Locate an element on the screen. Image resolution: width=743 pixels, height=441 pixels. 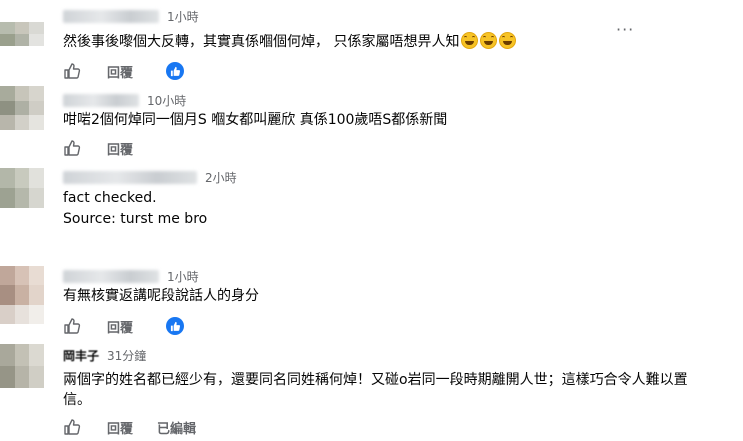
comment-meta: 2小時 is located at coordinates (150, 177).